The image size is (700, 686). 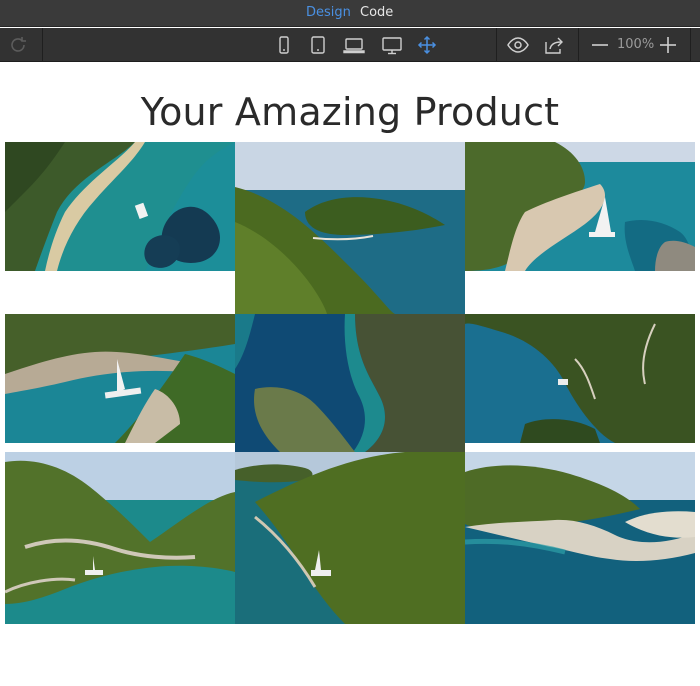 I want to click on page-title: Your Amazing Product, so click(x=350, y=112).